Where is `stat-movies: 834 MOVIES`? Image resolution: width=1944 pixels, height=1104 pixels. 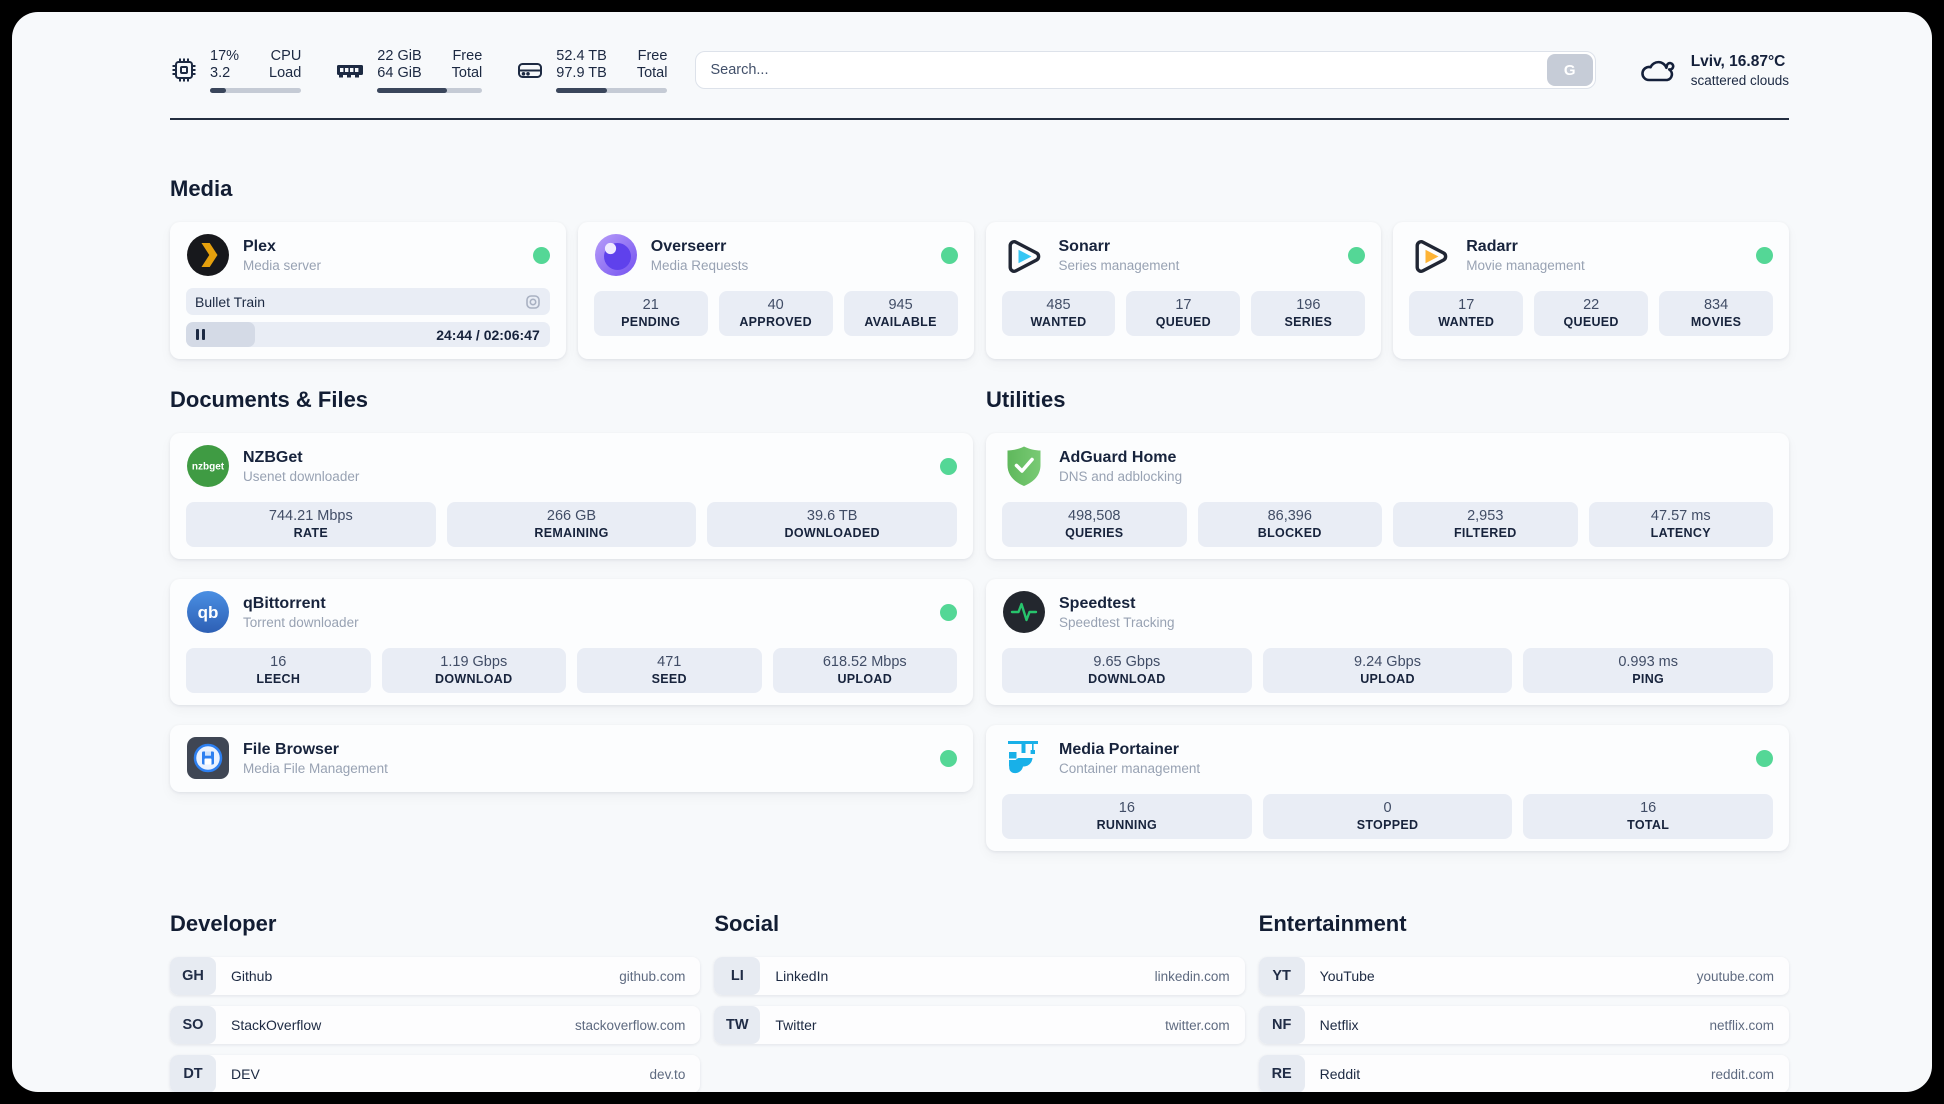
stat-movies: 834 MOVIES is located at coordinates (1716, 313).